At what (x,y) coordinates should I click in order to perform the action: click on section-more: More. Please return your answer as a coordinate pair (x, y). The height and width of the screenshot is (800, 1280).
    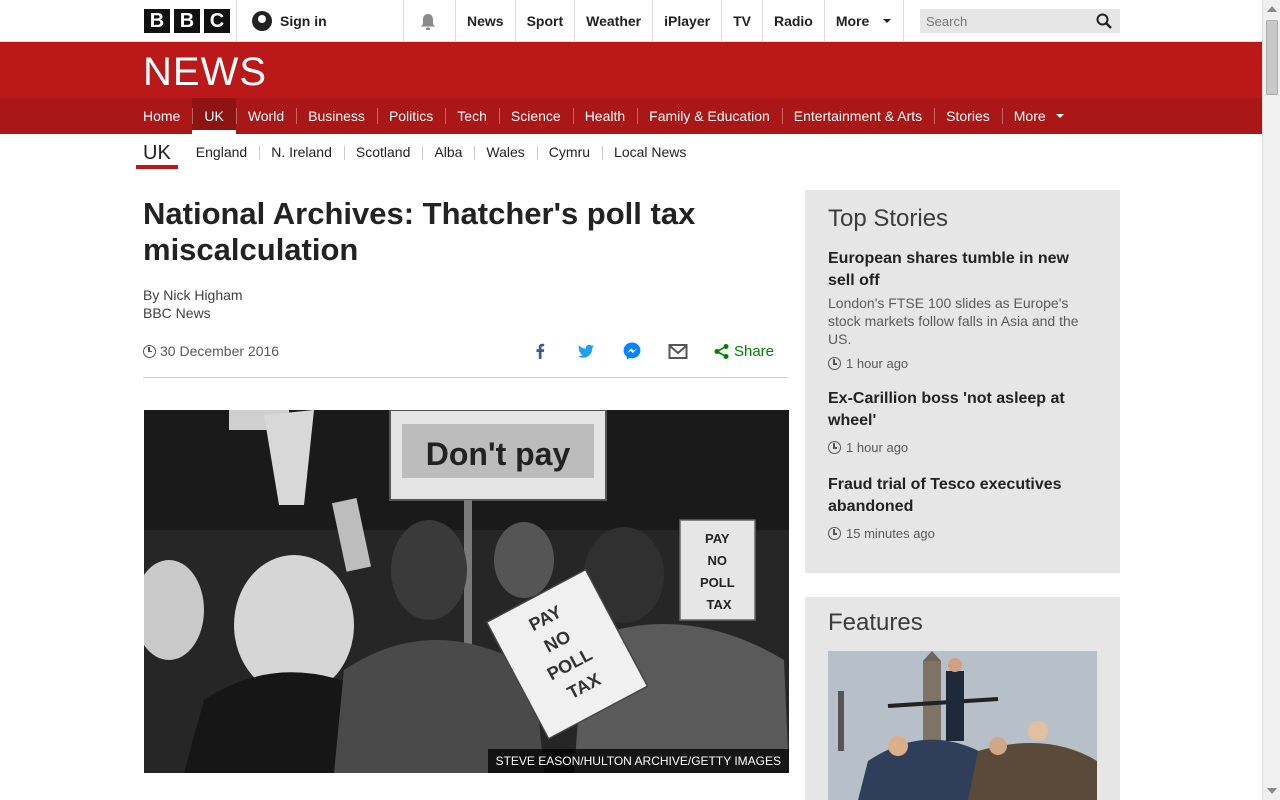
    Looking at the image, I should click on (1037, 116).